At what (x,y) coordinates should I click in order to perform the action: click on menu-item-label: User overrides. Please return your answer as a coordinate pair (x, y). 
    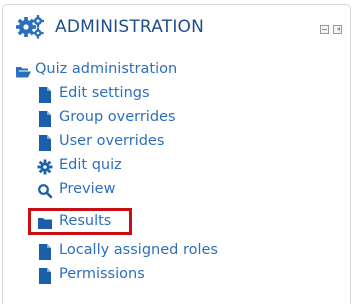
    Looking at the image, I should click on (112, 141).